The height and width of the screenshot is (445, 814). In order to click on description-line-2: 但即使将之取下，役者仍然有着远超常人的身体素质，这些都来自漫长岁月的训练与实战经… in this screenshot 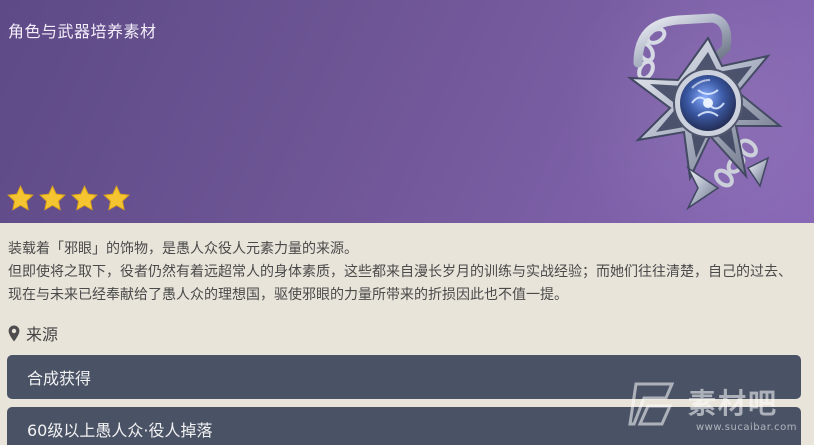, I will do `click(400, 283)`.